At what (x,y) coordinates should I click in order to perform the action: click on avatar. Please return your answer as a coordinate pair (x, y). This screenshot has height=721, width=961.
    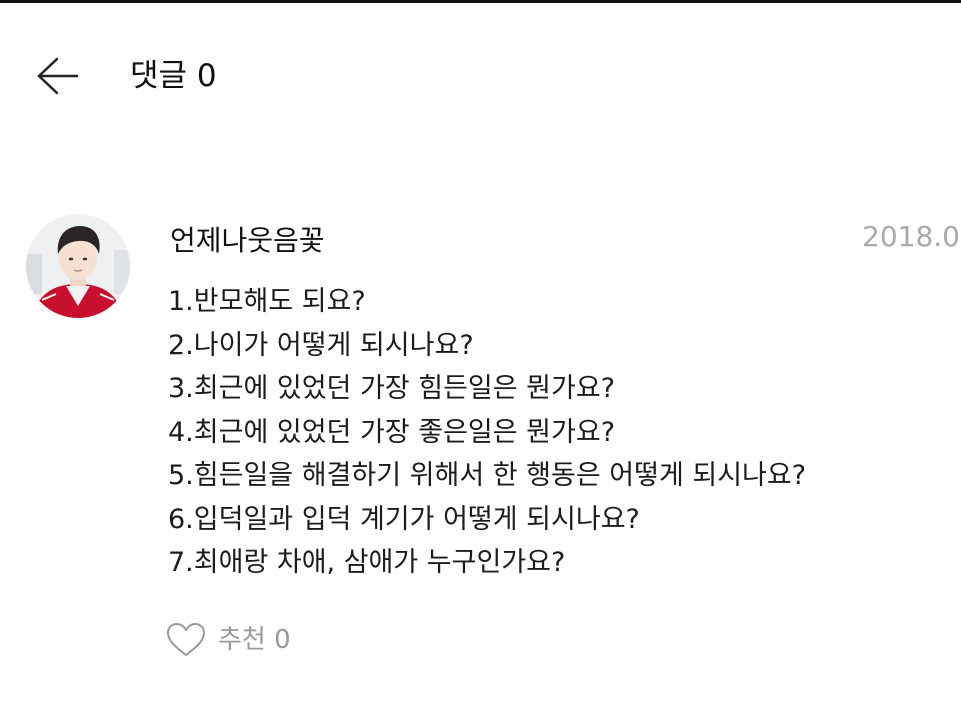
    Looking at the image, I should click on (78, 266).